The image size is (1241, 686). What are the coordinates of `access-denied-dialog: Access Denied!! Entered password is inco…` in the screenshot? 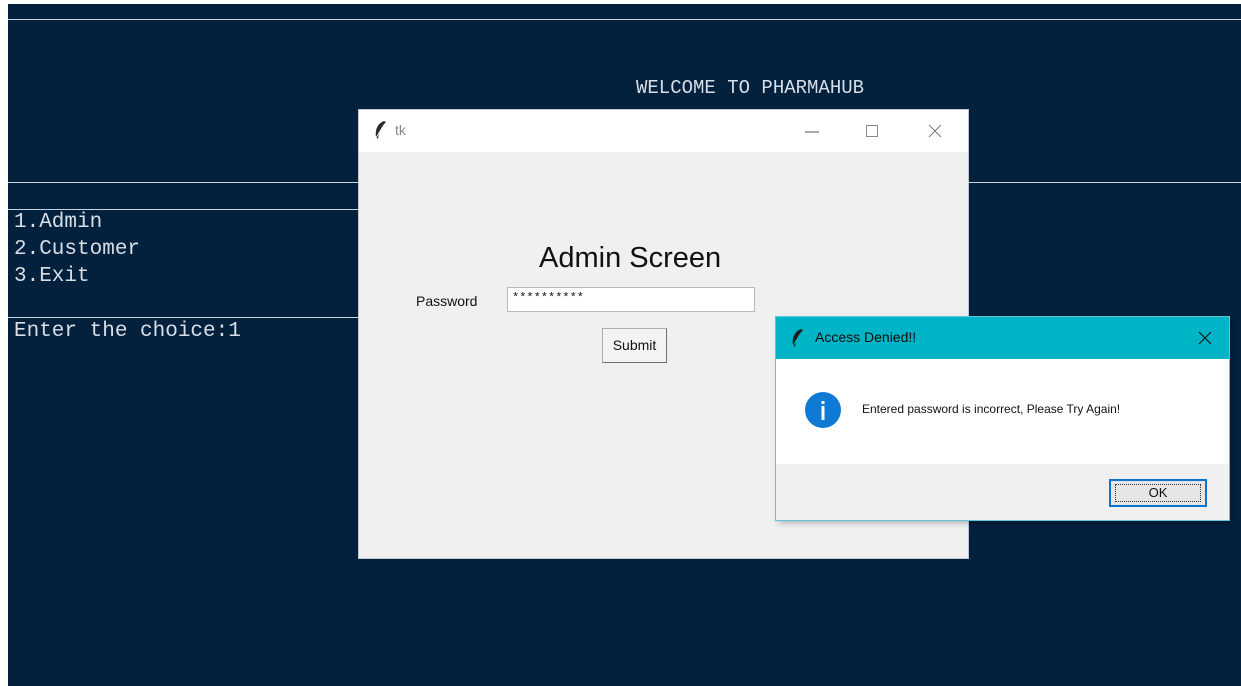 It's located at (1002, 418).